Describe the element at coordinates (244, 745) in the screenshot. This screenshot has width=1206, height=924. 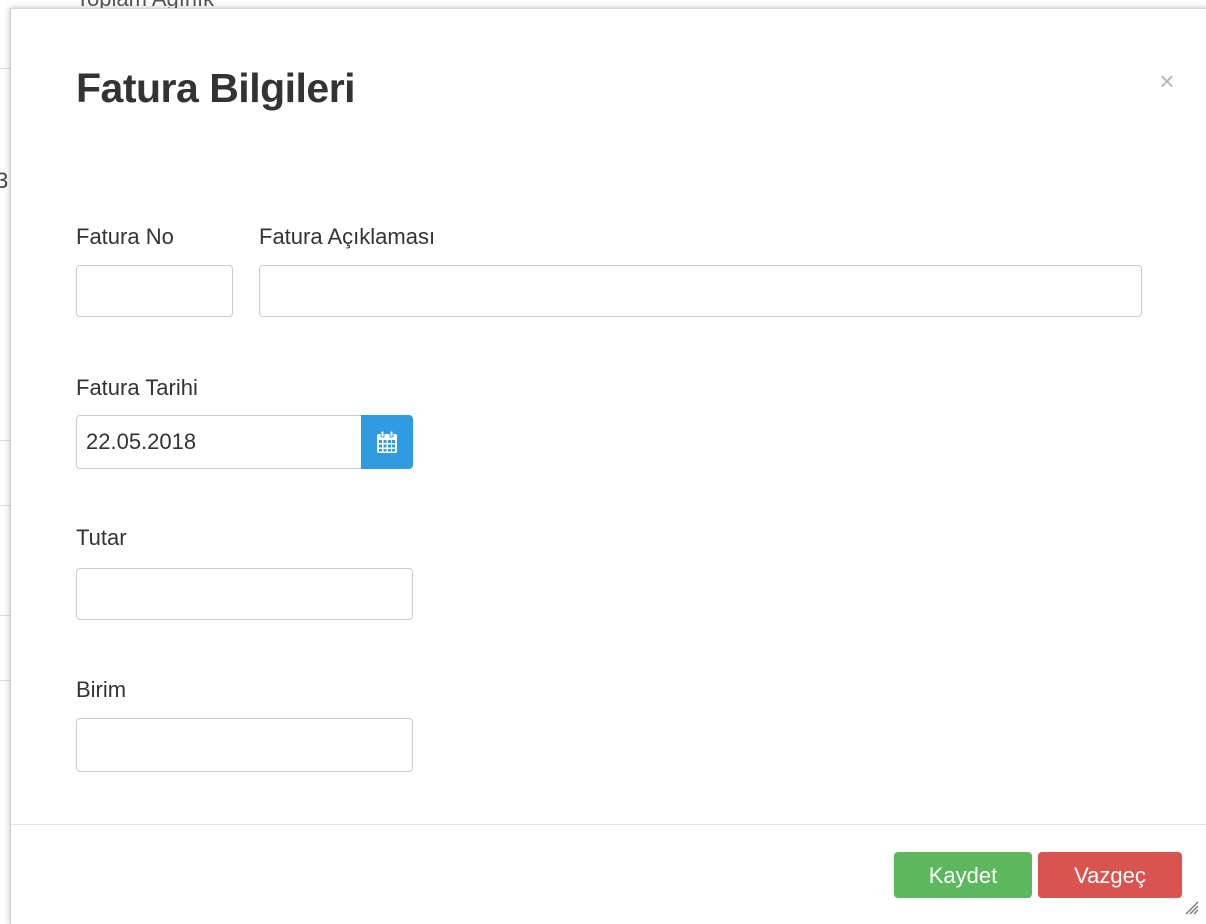
I see `unit-input` at that location.